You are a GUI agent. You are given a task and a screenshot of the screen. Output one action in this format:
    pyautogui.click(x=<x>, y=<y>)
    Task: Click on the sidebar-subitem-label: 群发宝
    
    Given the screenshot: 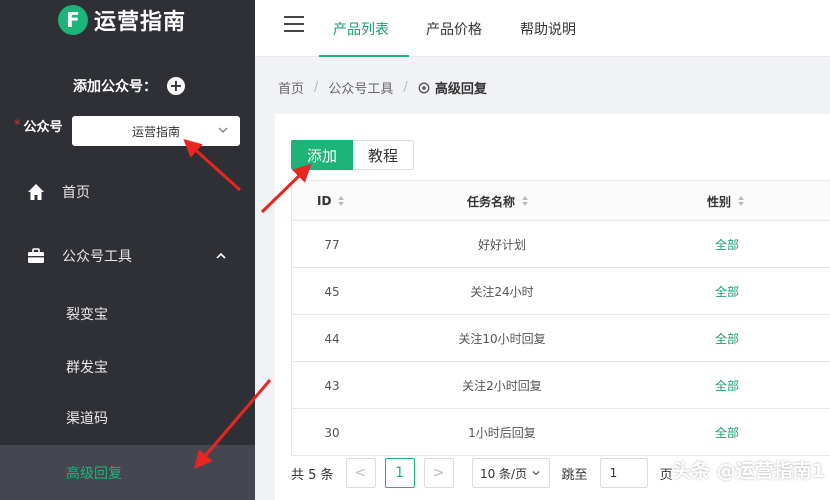 What is the action you would take?
    pyautogui.click(x=87, y=368)
    